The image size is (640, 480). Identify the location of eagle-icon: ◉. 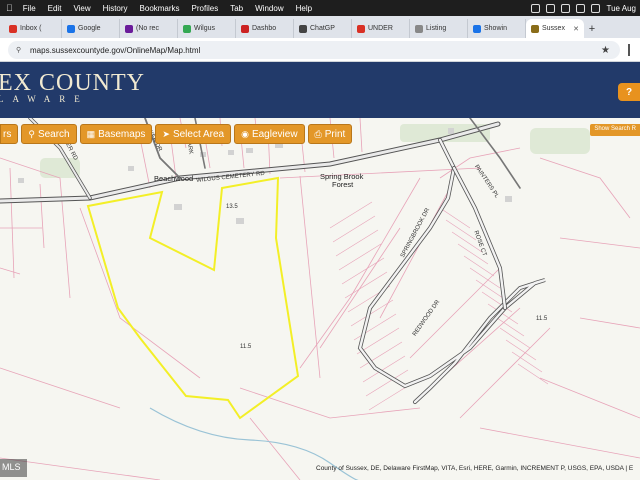
(245, 133).